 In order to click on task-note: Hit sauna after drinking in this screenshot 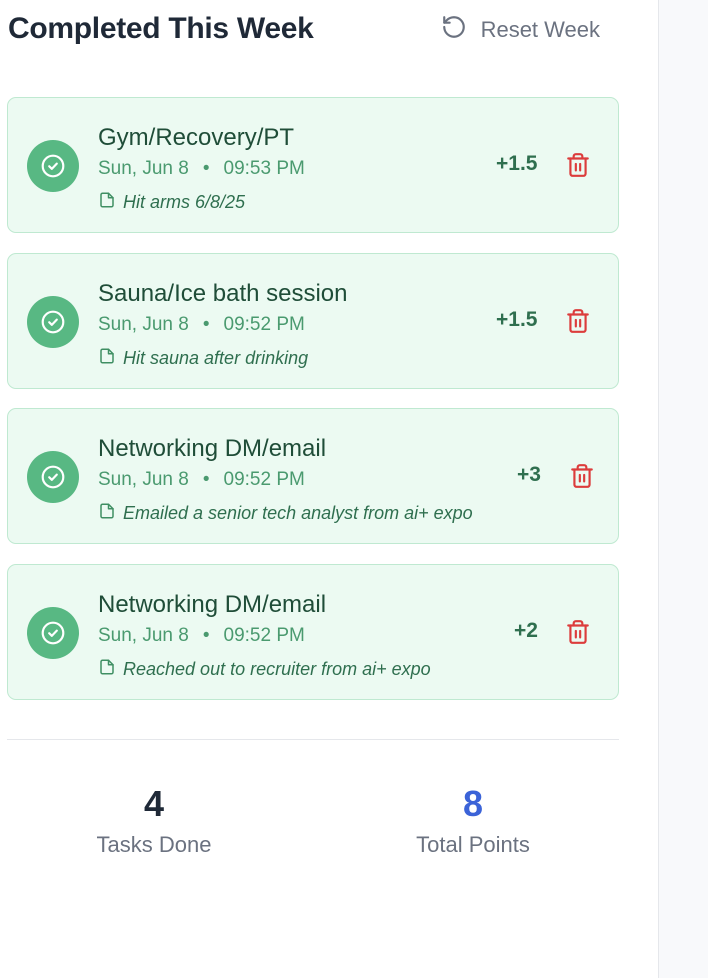, I will do `click(203, 358)`.